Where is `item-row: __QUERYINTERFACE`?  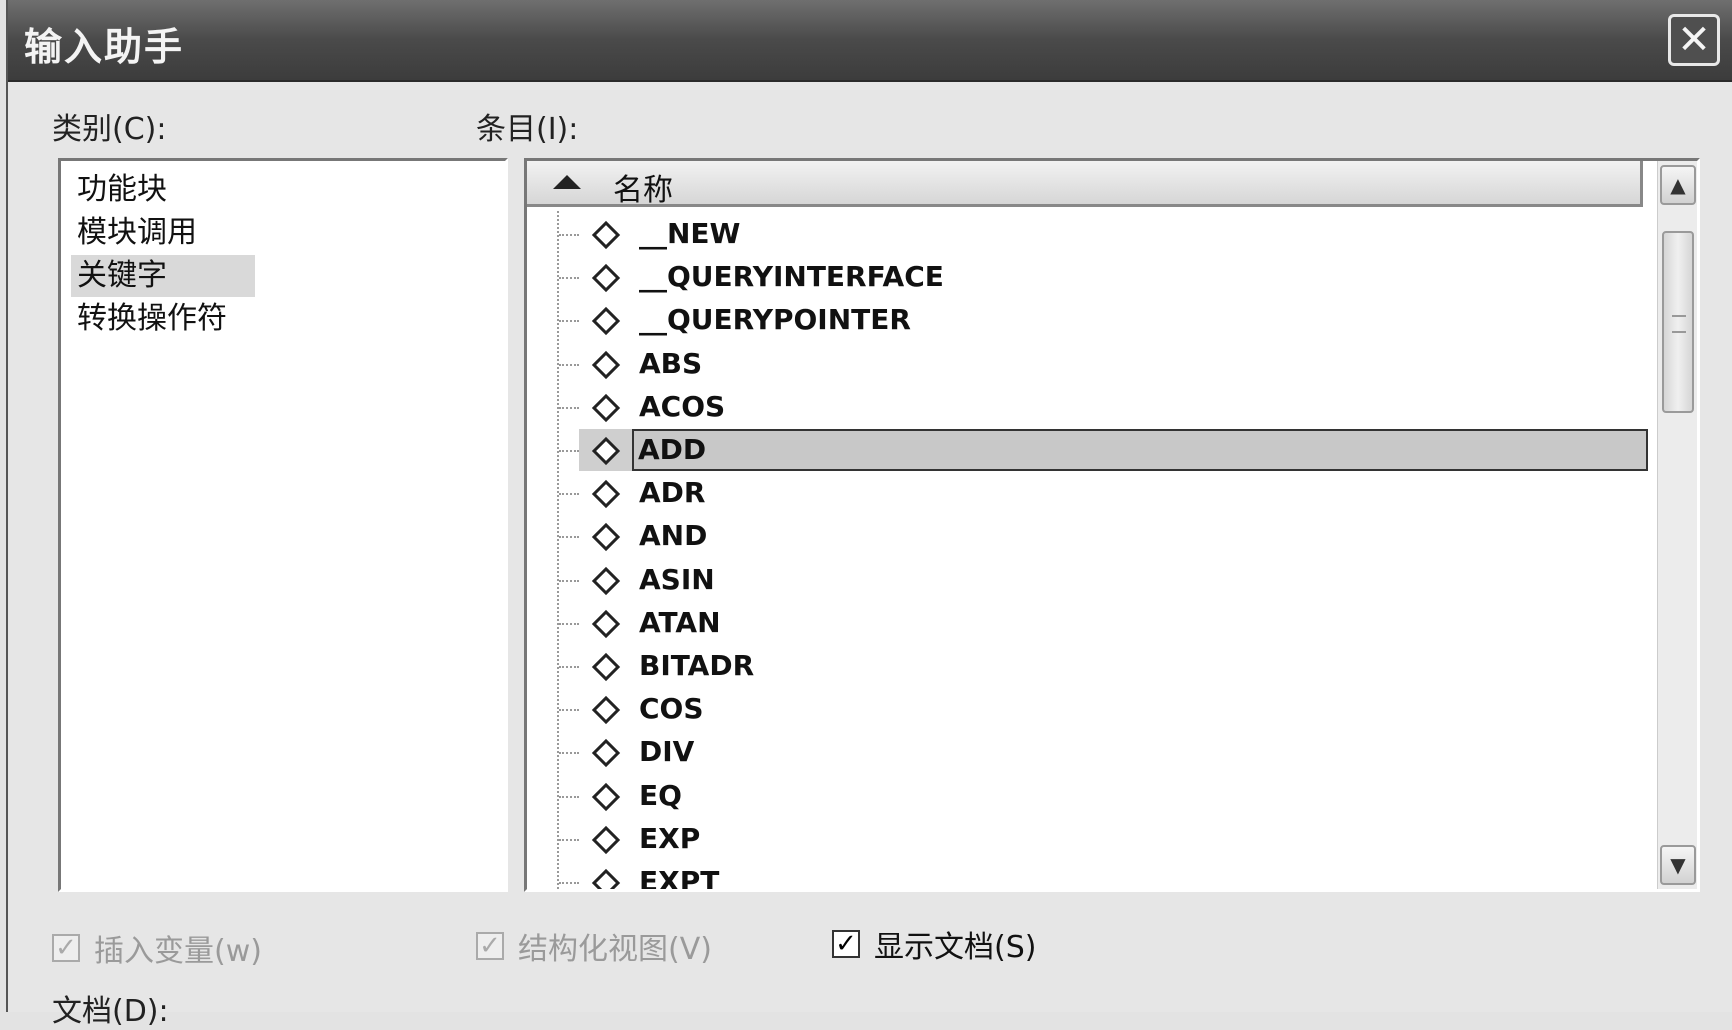 item-row: __QUERYINTERFACE is located at coordinates (1085, 277).